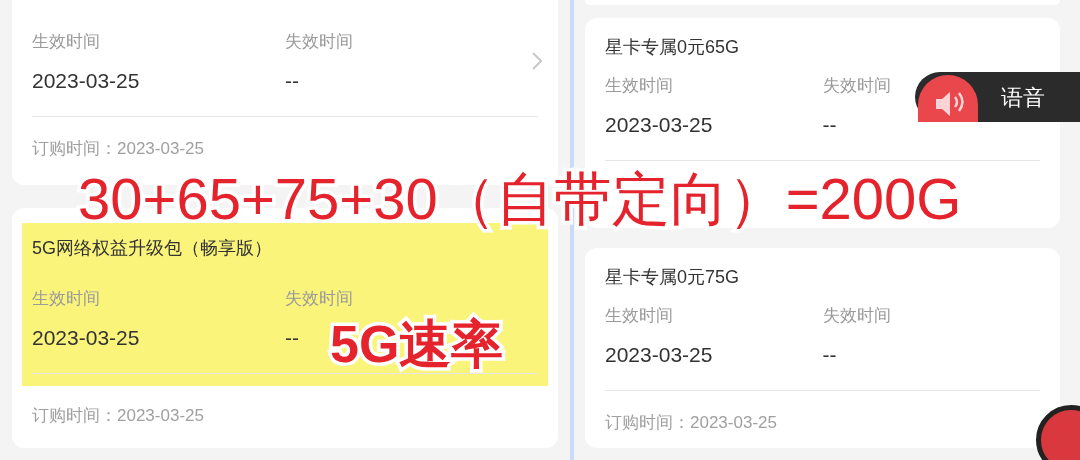 The image size is (1080, 460). I want to click on annotation-text: 5G速率, so click(417, 344).